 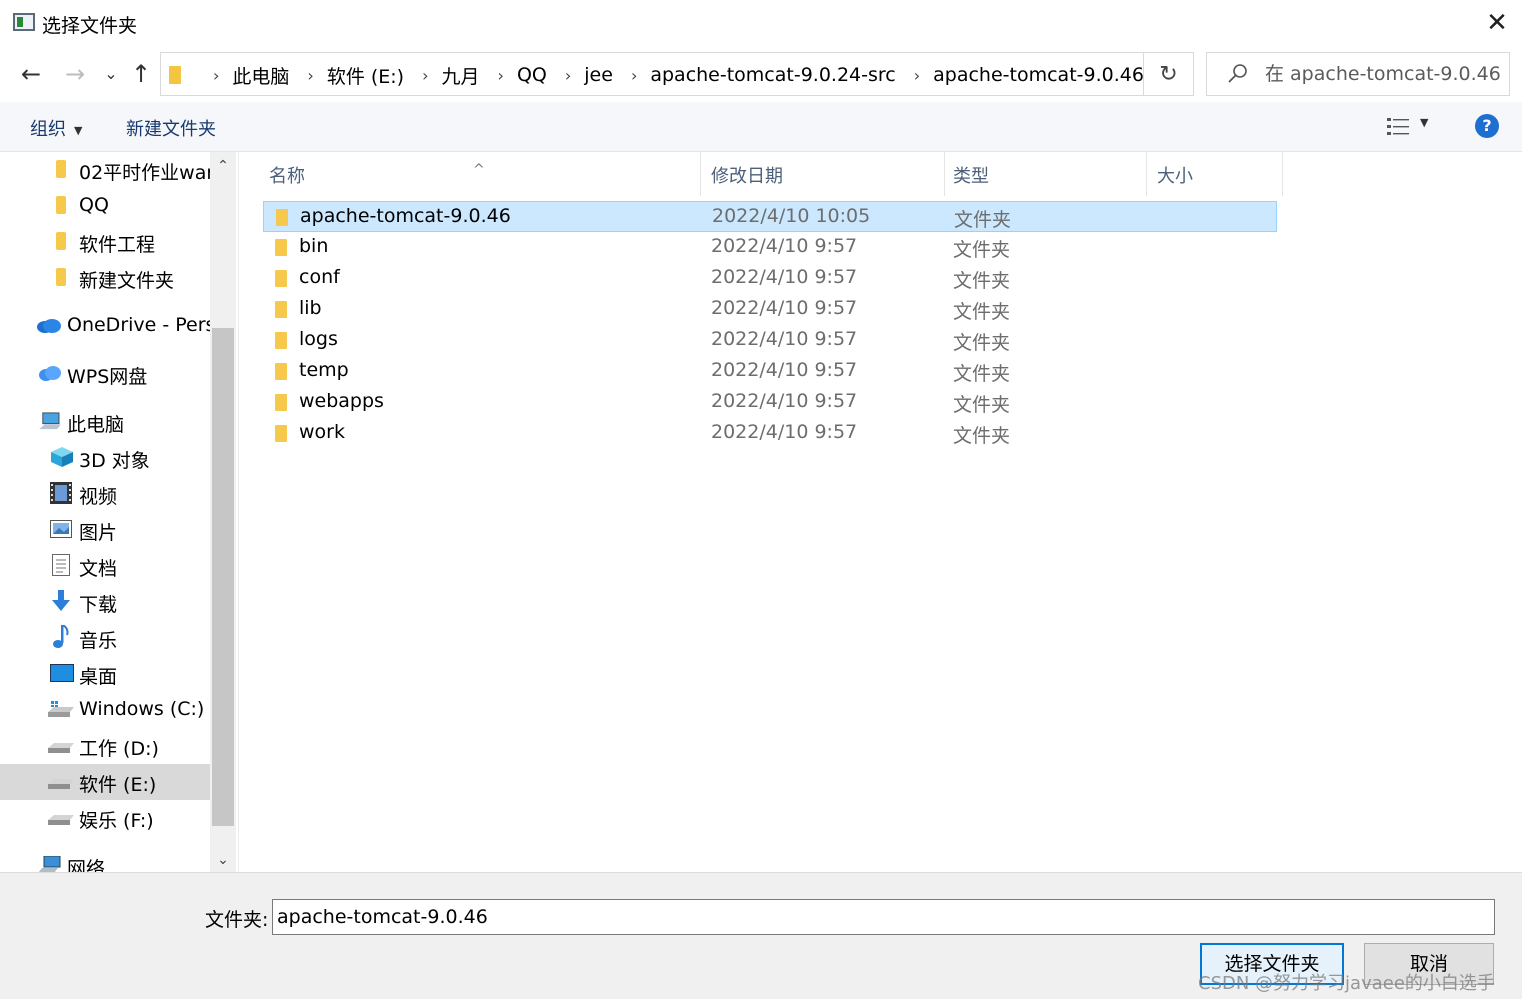 I want to click on organize-label: 组织, so click(x=48, y=129).